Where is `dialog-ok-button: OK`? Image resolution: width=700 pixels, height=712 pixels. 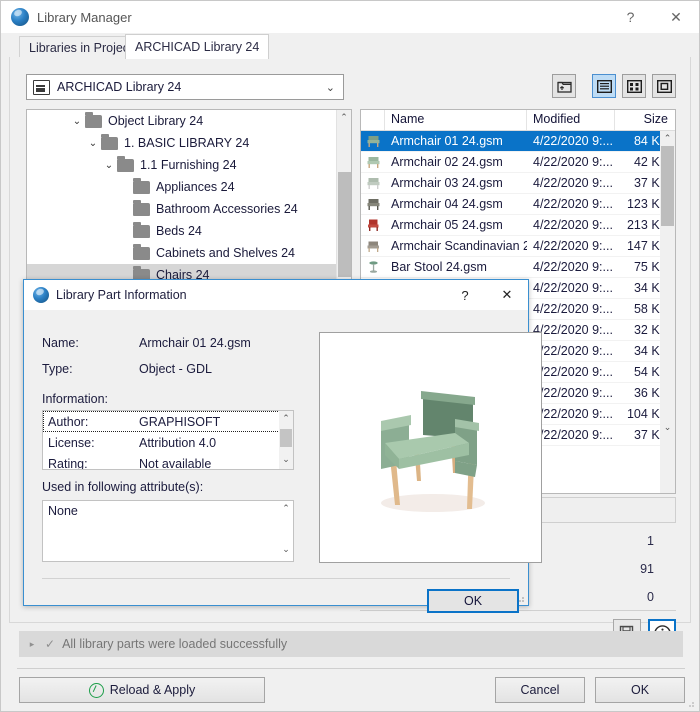 dialog-ok-button: OK is located at coordinates (473, 601).